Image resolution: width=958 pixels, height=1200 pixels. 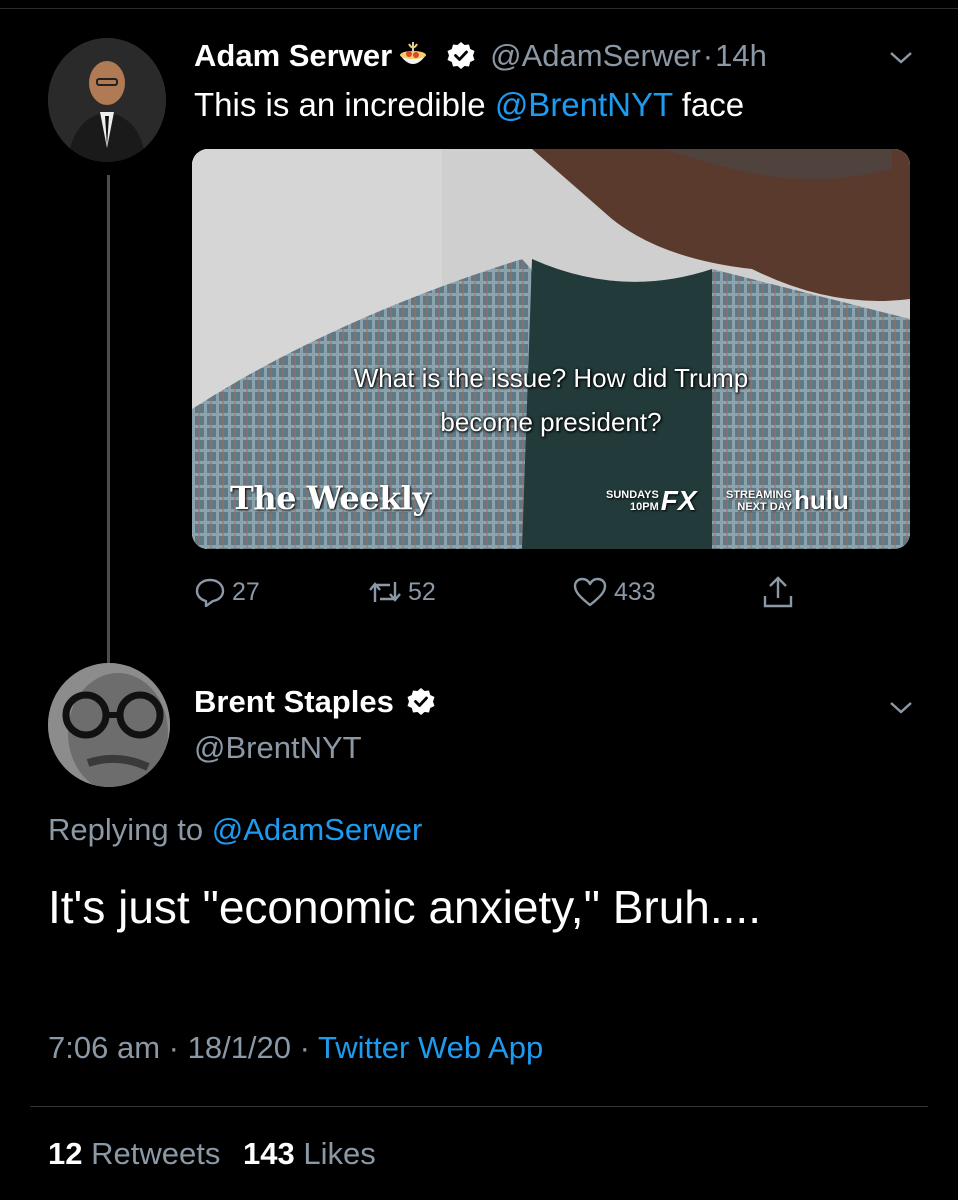 I want to click on top-divider, so click(x=479, y=8).